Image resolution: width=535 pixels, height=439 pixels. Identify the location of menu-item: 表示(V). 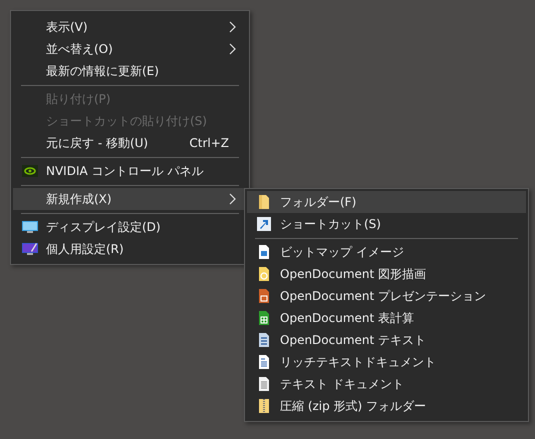
(130, 27).